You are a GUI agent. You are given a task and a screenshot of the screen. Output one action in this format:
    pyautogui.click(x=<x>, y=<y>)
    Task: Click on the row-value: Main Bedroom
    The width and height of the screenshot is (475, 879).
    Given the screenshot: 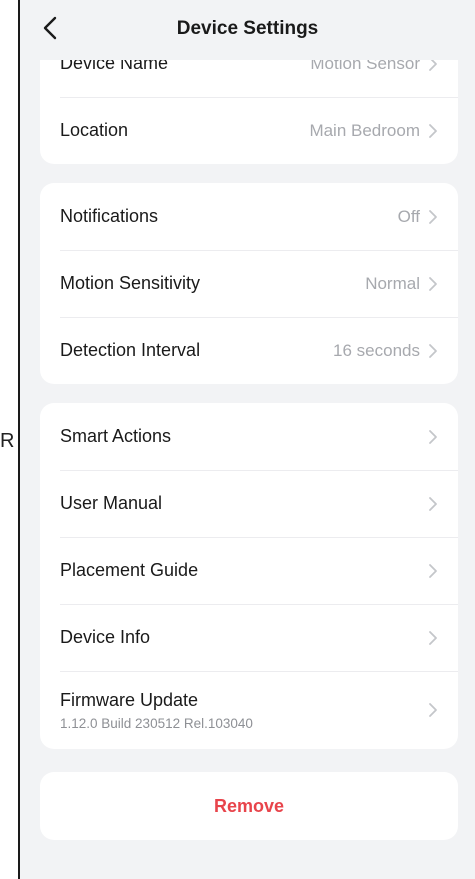 What is the action you would take?
    pyautogui.click(x=364, y=130)
    